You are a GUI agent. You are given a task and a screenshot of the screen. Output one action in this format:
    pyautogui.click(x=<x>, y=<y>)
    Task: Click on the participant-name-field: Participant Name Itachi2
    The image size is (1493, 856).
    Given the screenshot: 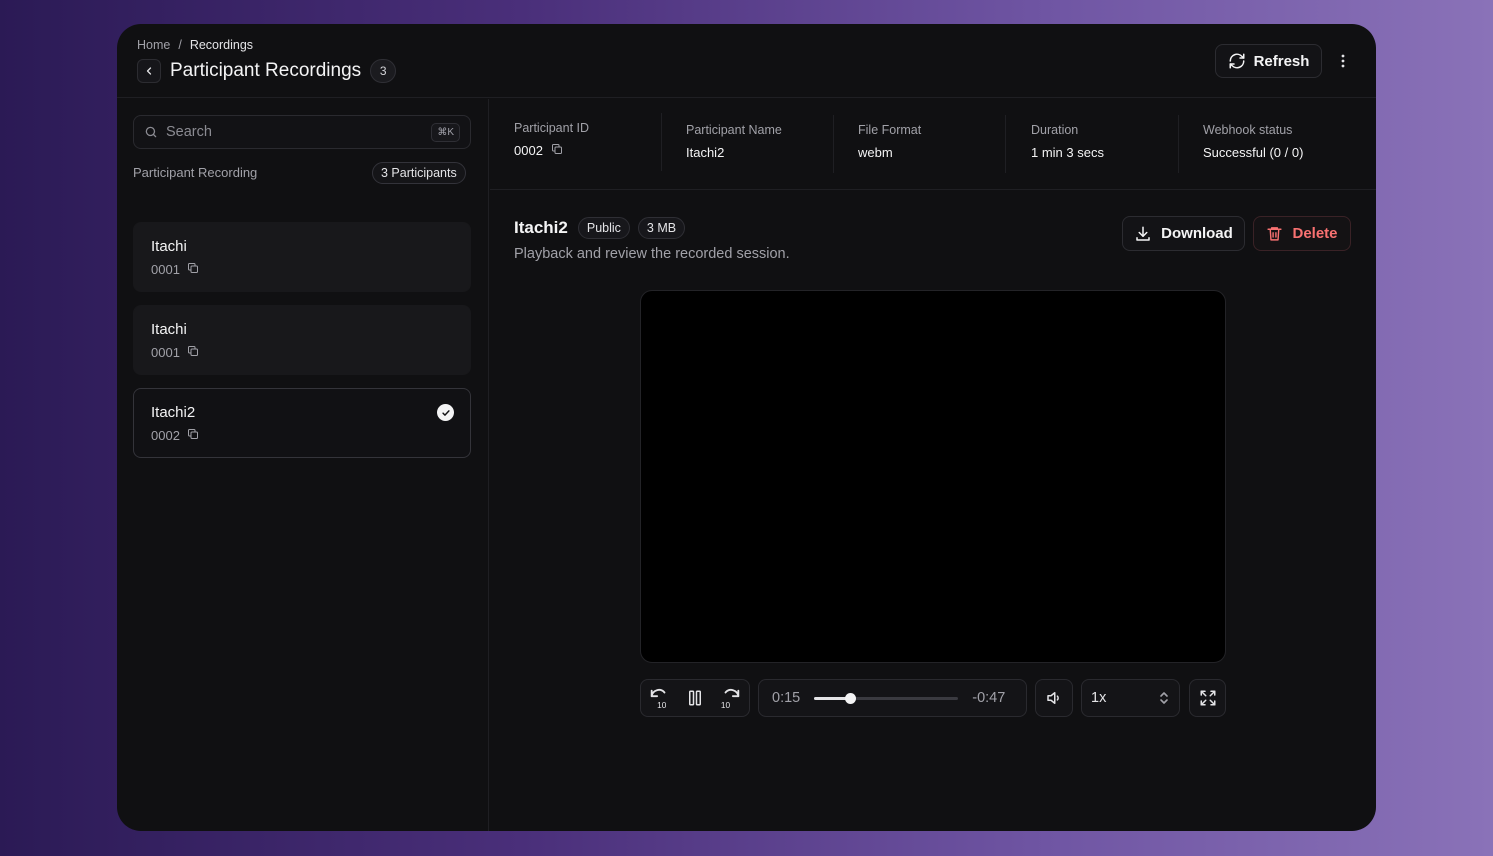 What is the action you would take?
    pyautogui.click(x=748, y=144)
    